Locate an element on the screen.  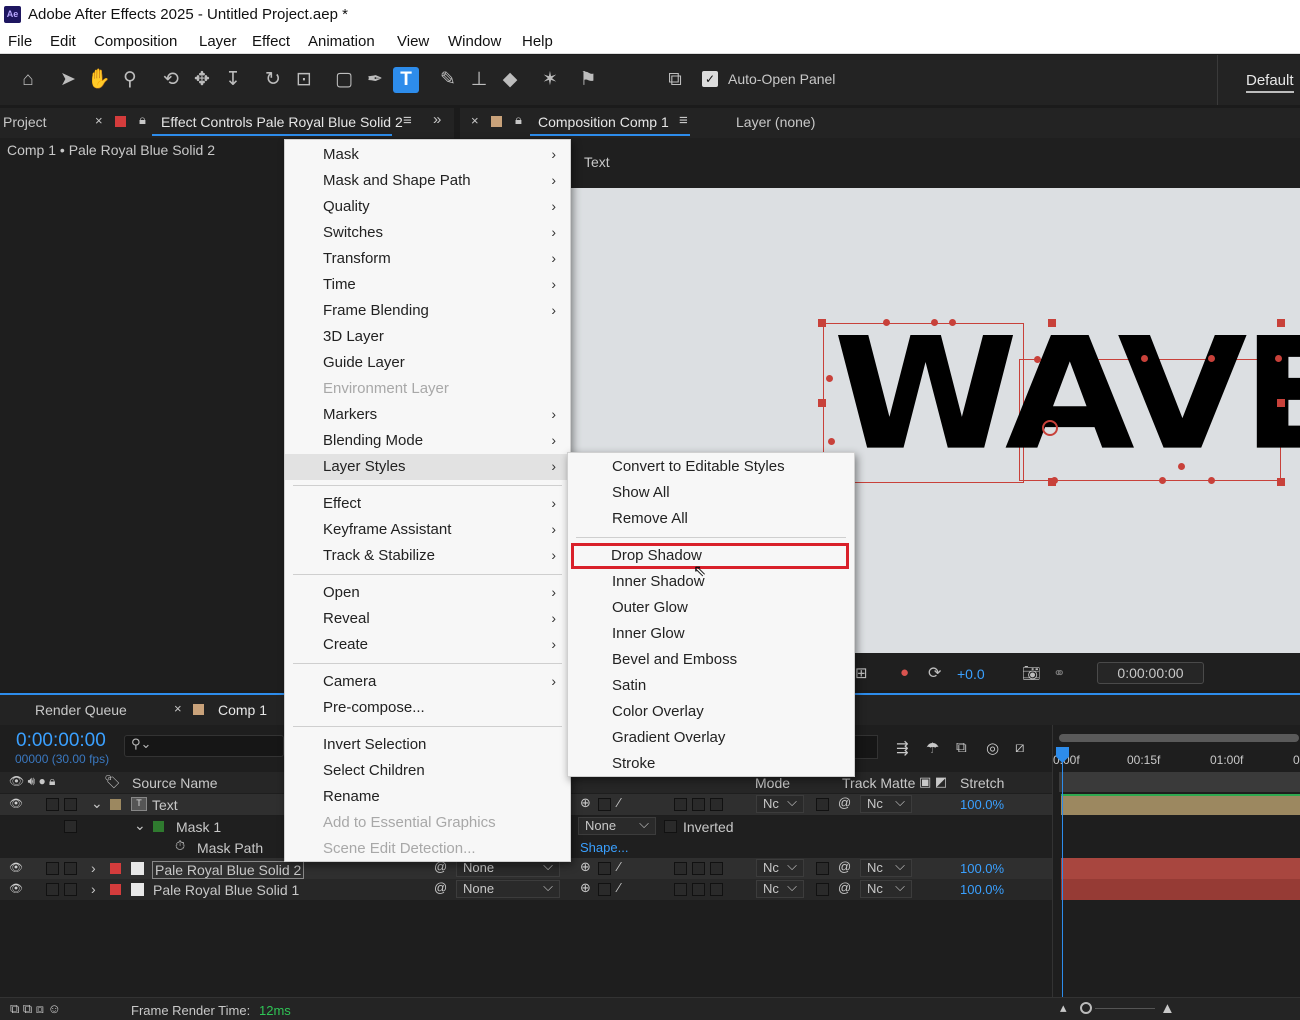
grid-icon: ⊞ is located at coordinates (861, 673).